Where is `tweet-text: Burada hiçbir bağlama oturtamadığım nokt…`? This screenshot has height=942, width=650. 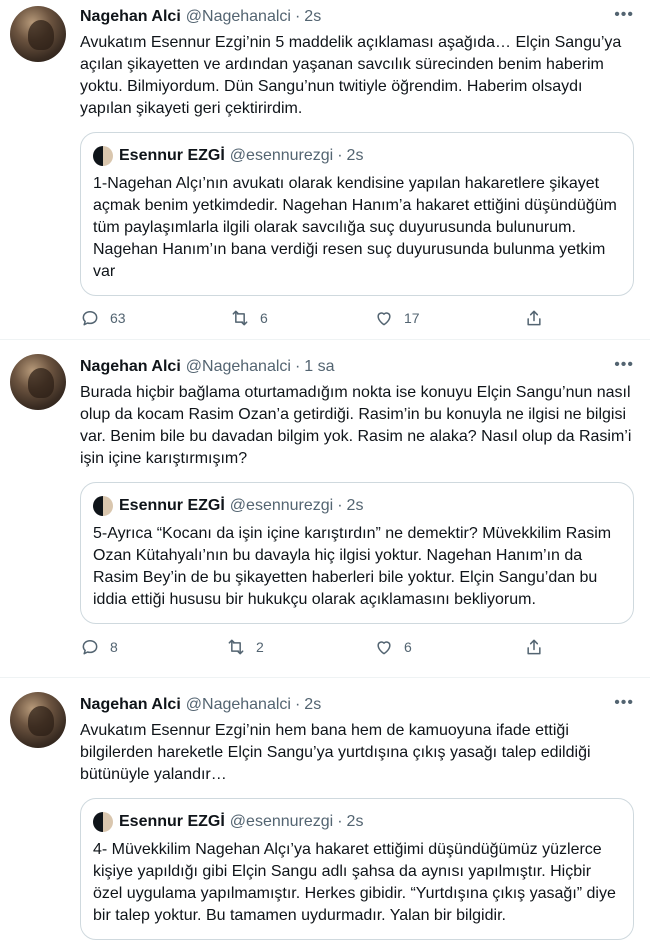
tweet-text: Burada hiçbir bağlama oturtamadığım nokt… is located at coordinates (358, 425).